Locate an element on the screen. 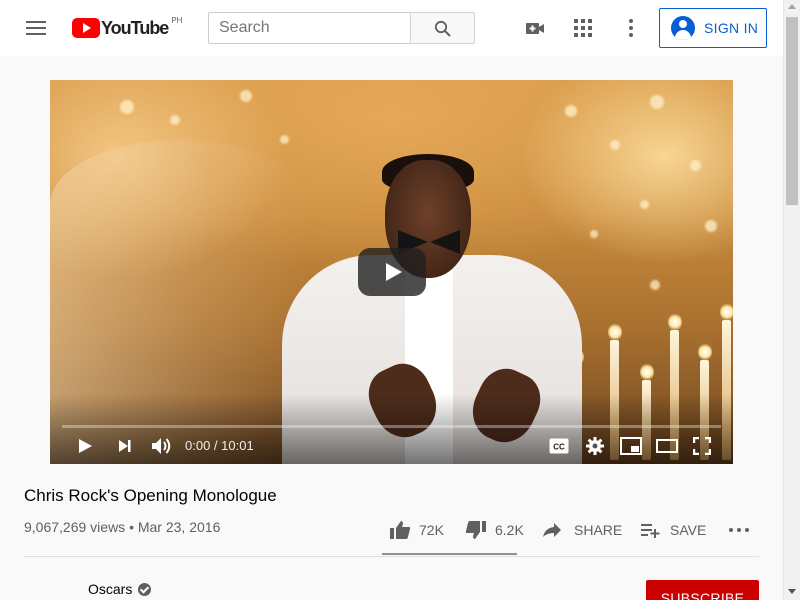 The image size is (800, 600). youtube-play-logo-icon is located at coordinates (86, 28).